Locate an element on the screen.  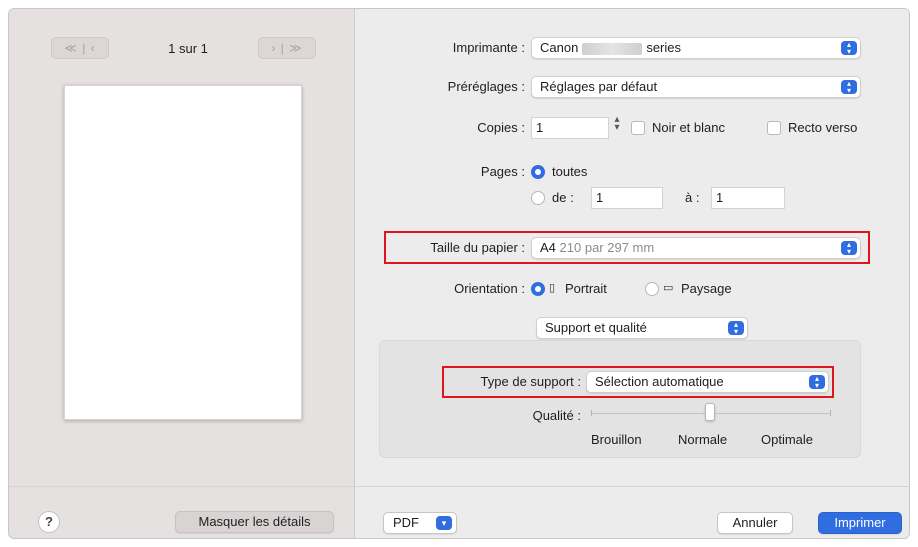
stepper-arrows-icon: ▴ ▾ is located at coordinates (617, 124).